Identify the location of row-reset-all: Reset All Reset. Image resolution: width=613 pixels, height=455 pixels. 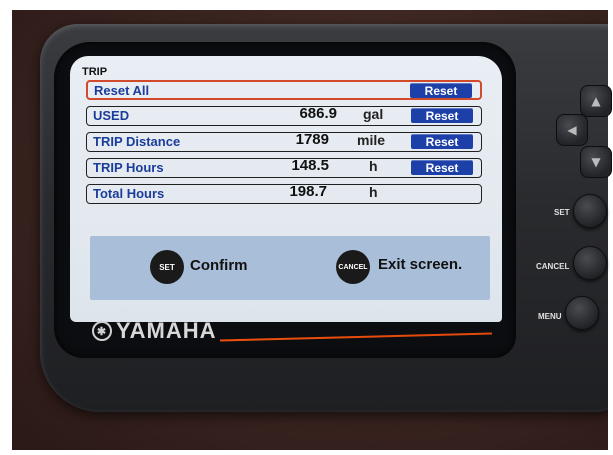
(284, 90).